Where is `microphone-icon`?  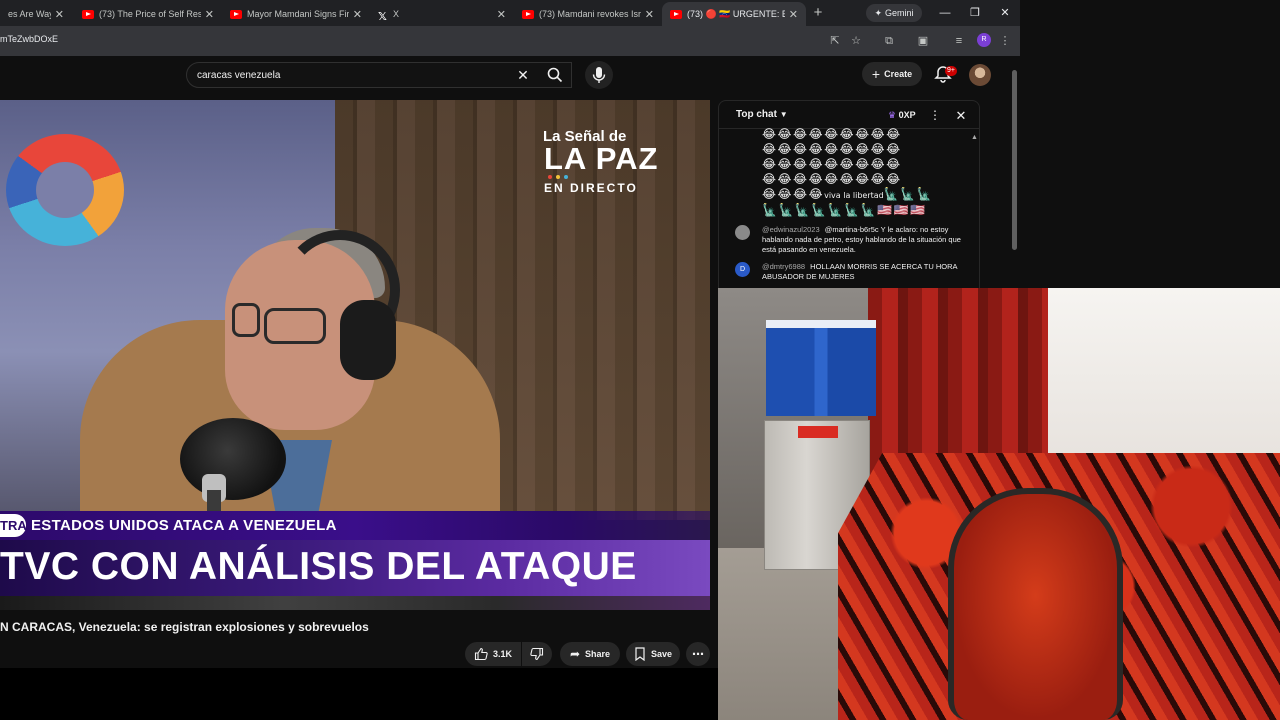
microphone-icon is located at coordinates (599, 75).